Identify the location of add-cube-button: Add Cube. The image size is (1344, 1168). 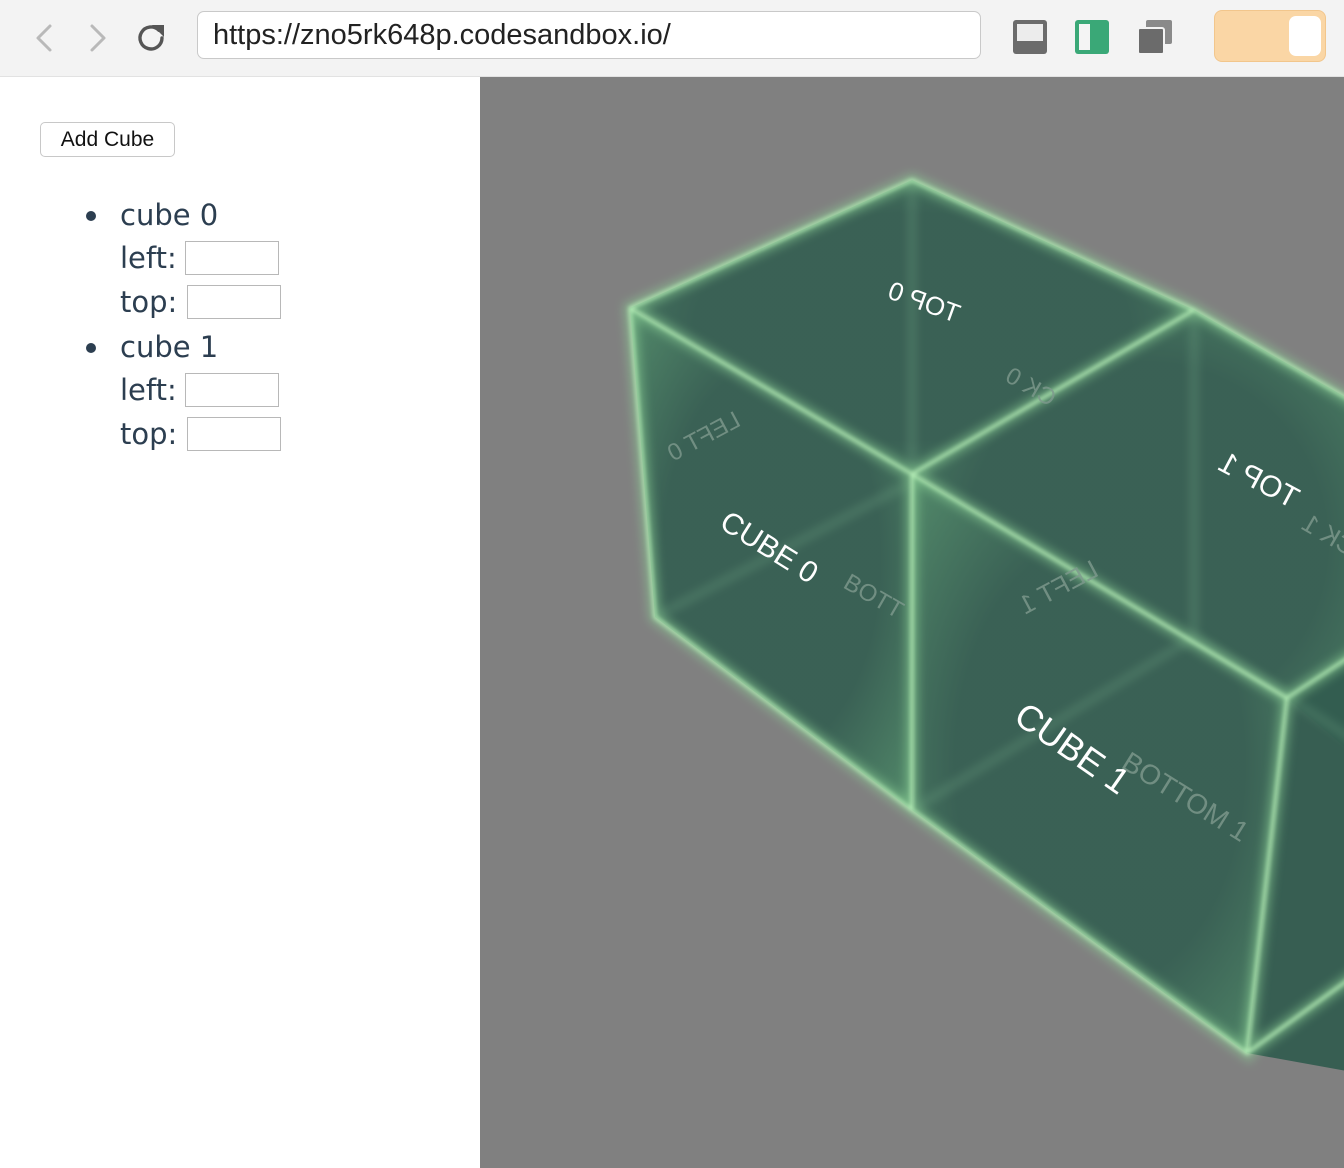
(107, 139).